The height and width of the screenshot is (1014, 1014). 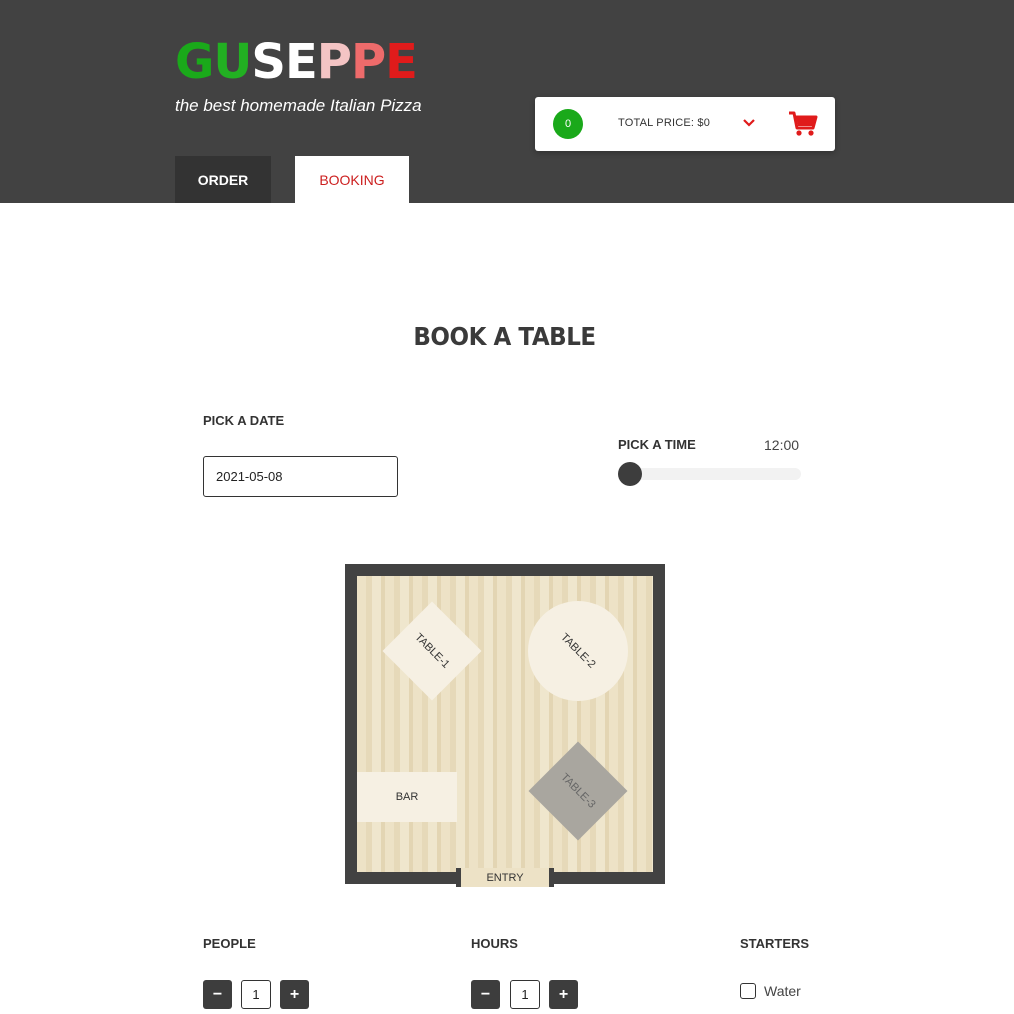 I want to click on logo-letter: G, so click(x=194, y=62).